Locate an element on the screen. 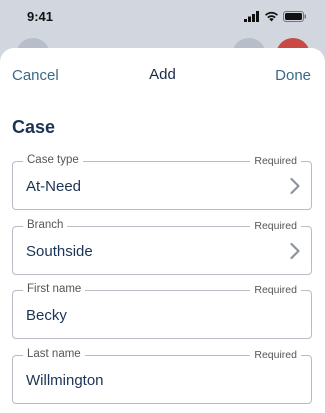 This screenshot has width=325, height=413. wifi-icon is located at coordinates (271, 16).